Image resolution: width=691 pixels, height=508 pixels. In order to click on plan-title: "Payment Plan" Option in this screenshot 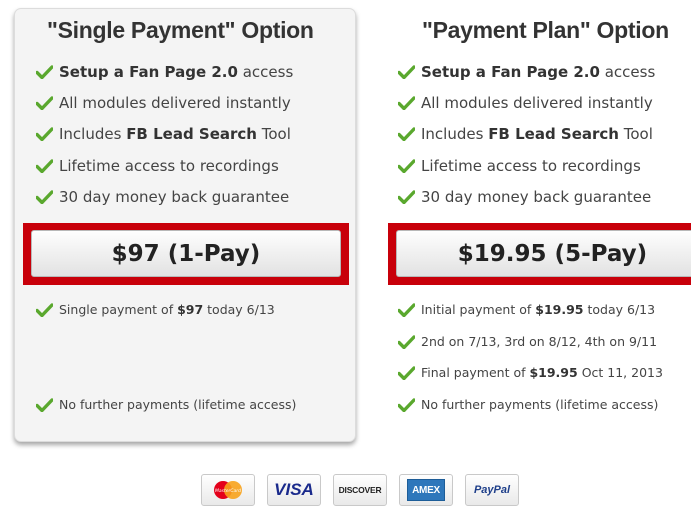, I will do `click(545, 30)`.